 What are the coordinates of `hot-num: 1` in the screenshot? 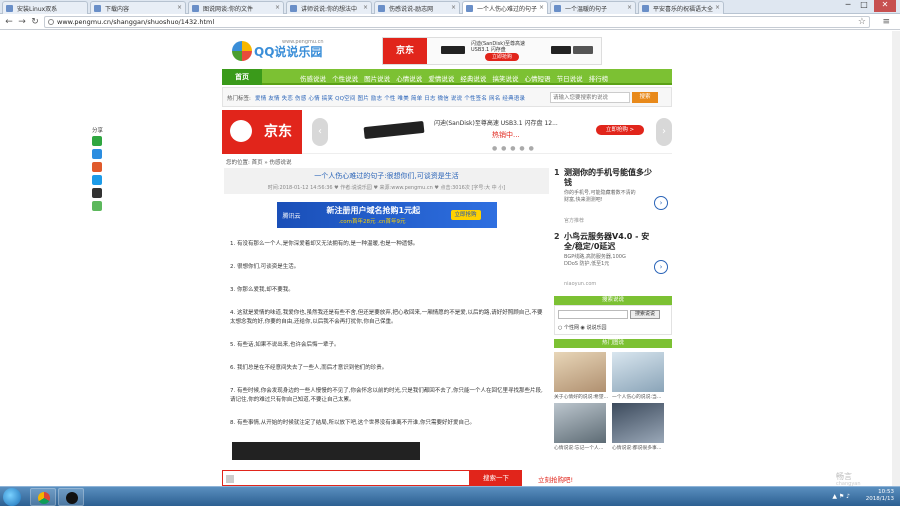 It's located at (557, 172).